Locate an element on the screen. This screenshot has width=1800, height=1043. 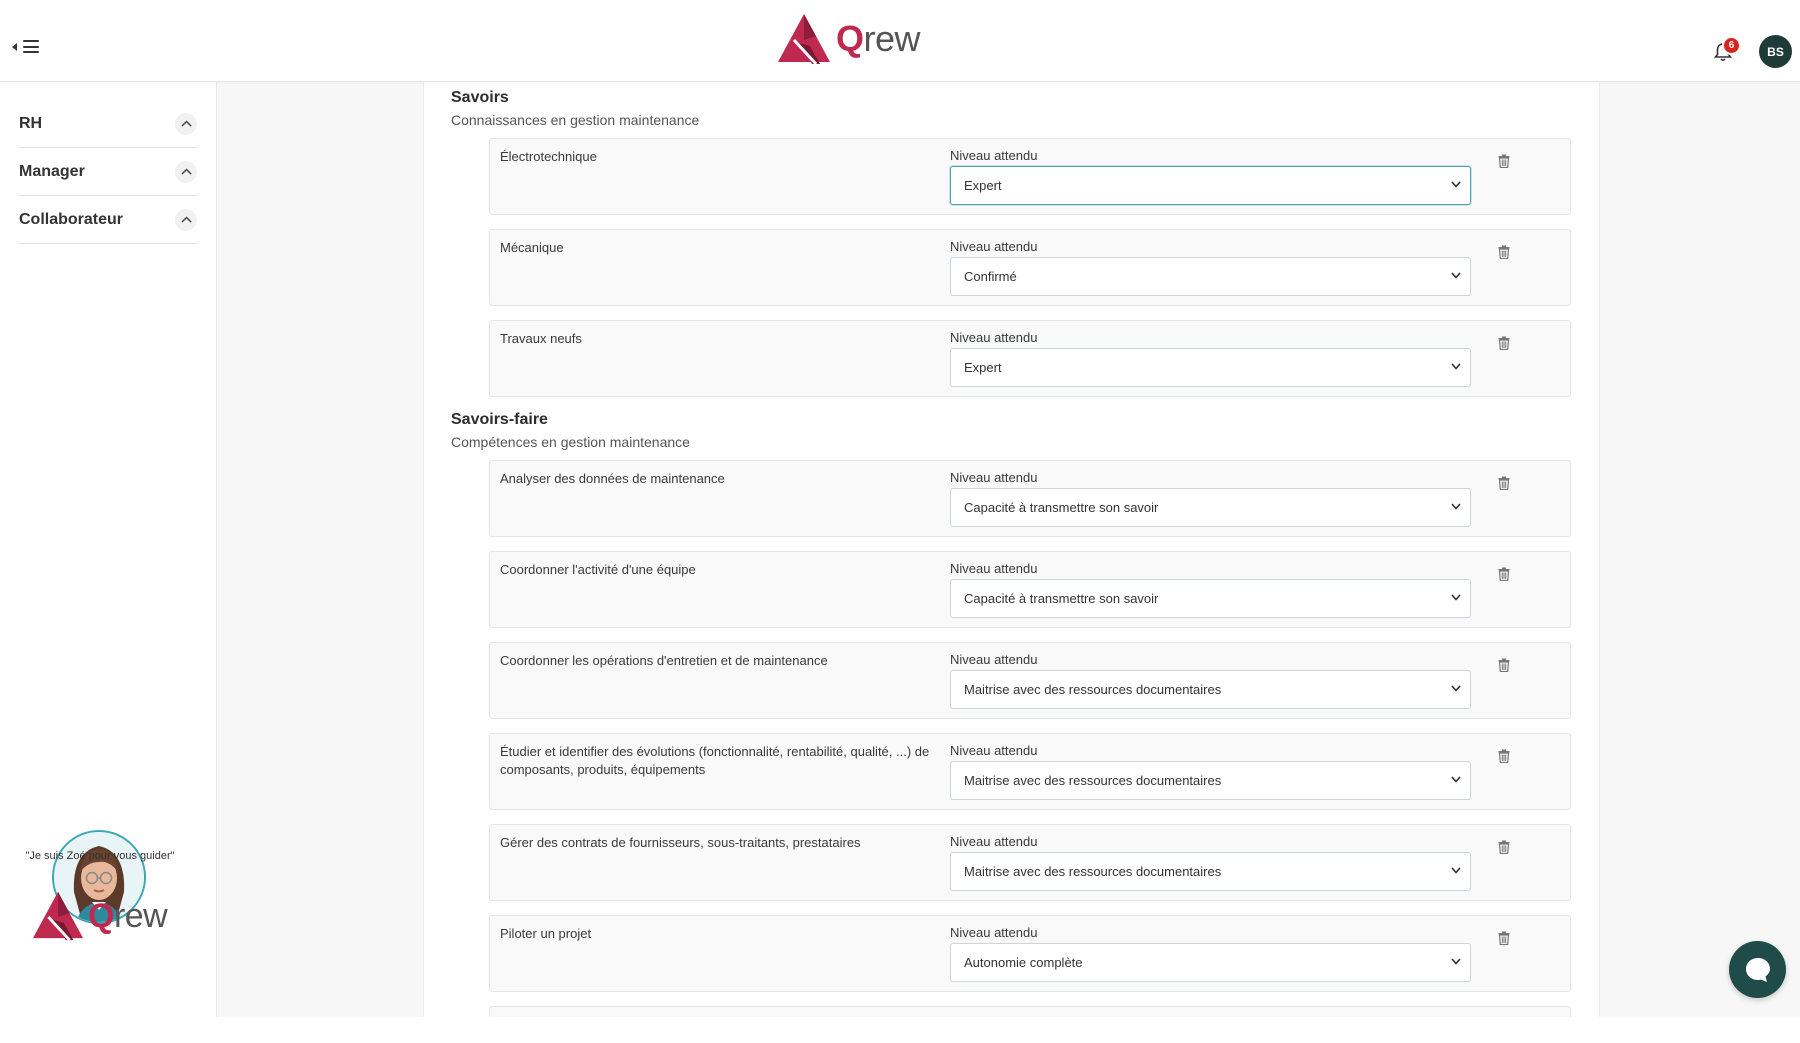
sidebar-item-label: Collaborateur is located at coordinates (71, 219).